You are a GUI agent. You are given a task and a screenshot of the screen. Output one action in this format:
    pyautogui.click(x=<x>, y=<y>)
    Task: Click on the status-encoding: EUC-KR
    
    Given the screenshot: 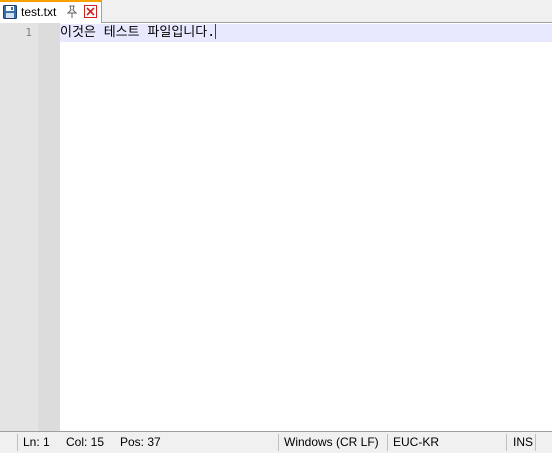 What is the action you would take?
    pyautogui.click(x=416, y=442)
    